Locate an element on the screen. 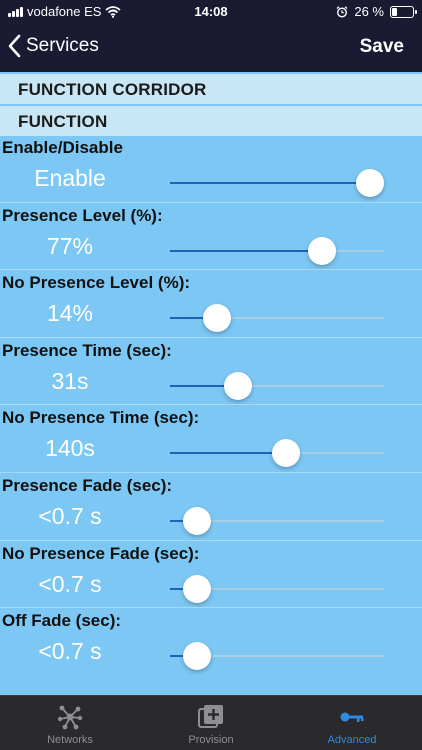 This screenshot has height=750, width=422. setting-label: No Presence Time (sec): is located at coordinates (101, 417).